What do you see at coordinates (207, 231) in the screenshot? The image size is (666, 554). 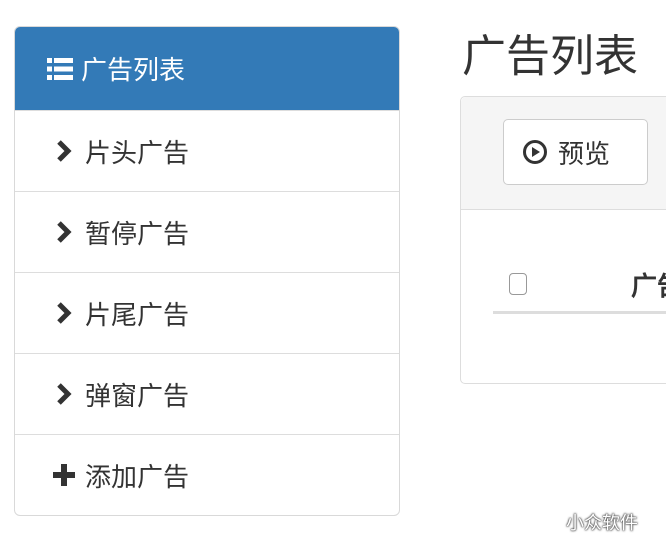 I see `sidebar-item-pause-ad: 暂停广告` at bounding box center [207, 231].